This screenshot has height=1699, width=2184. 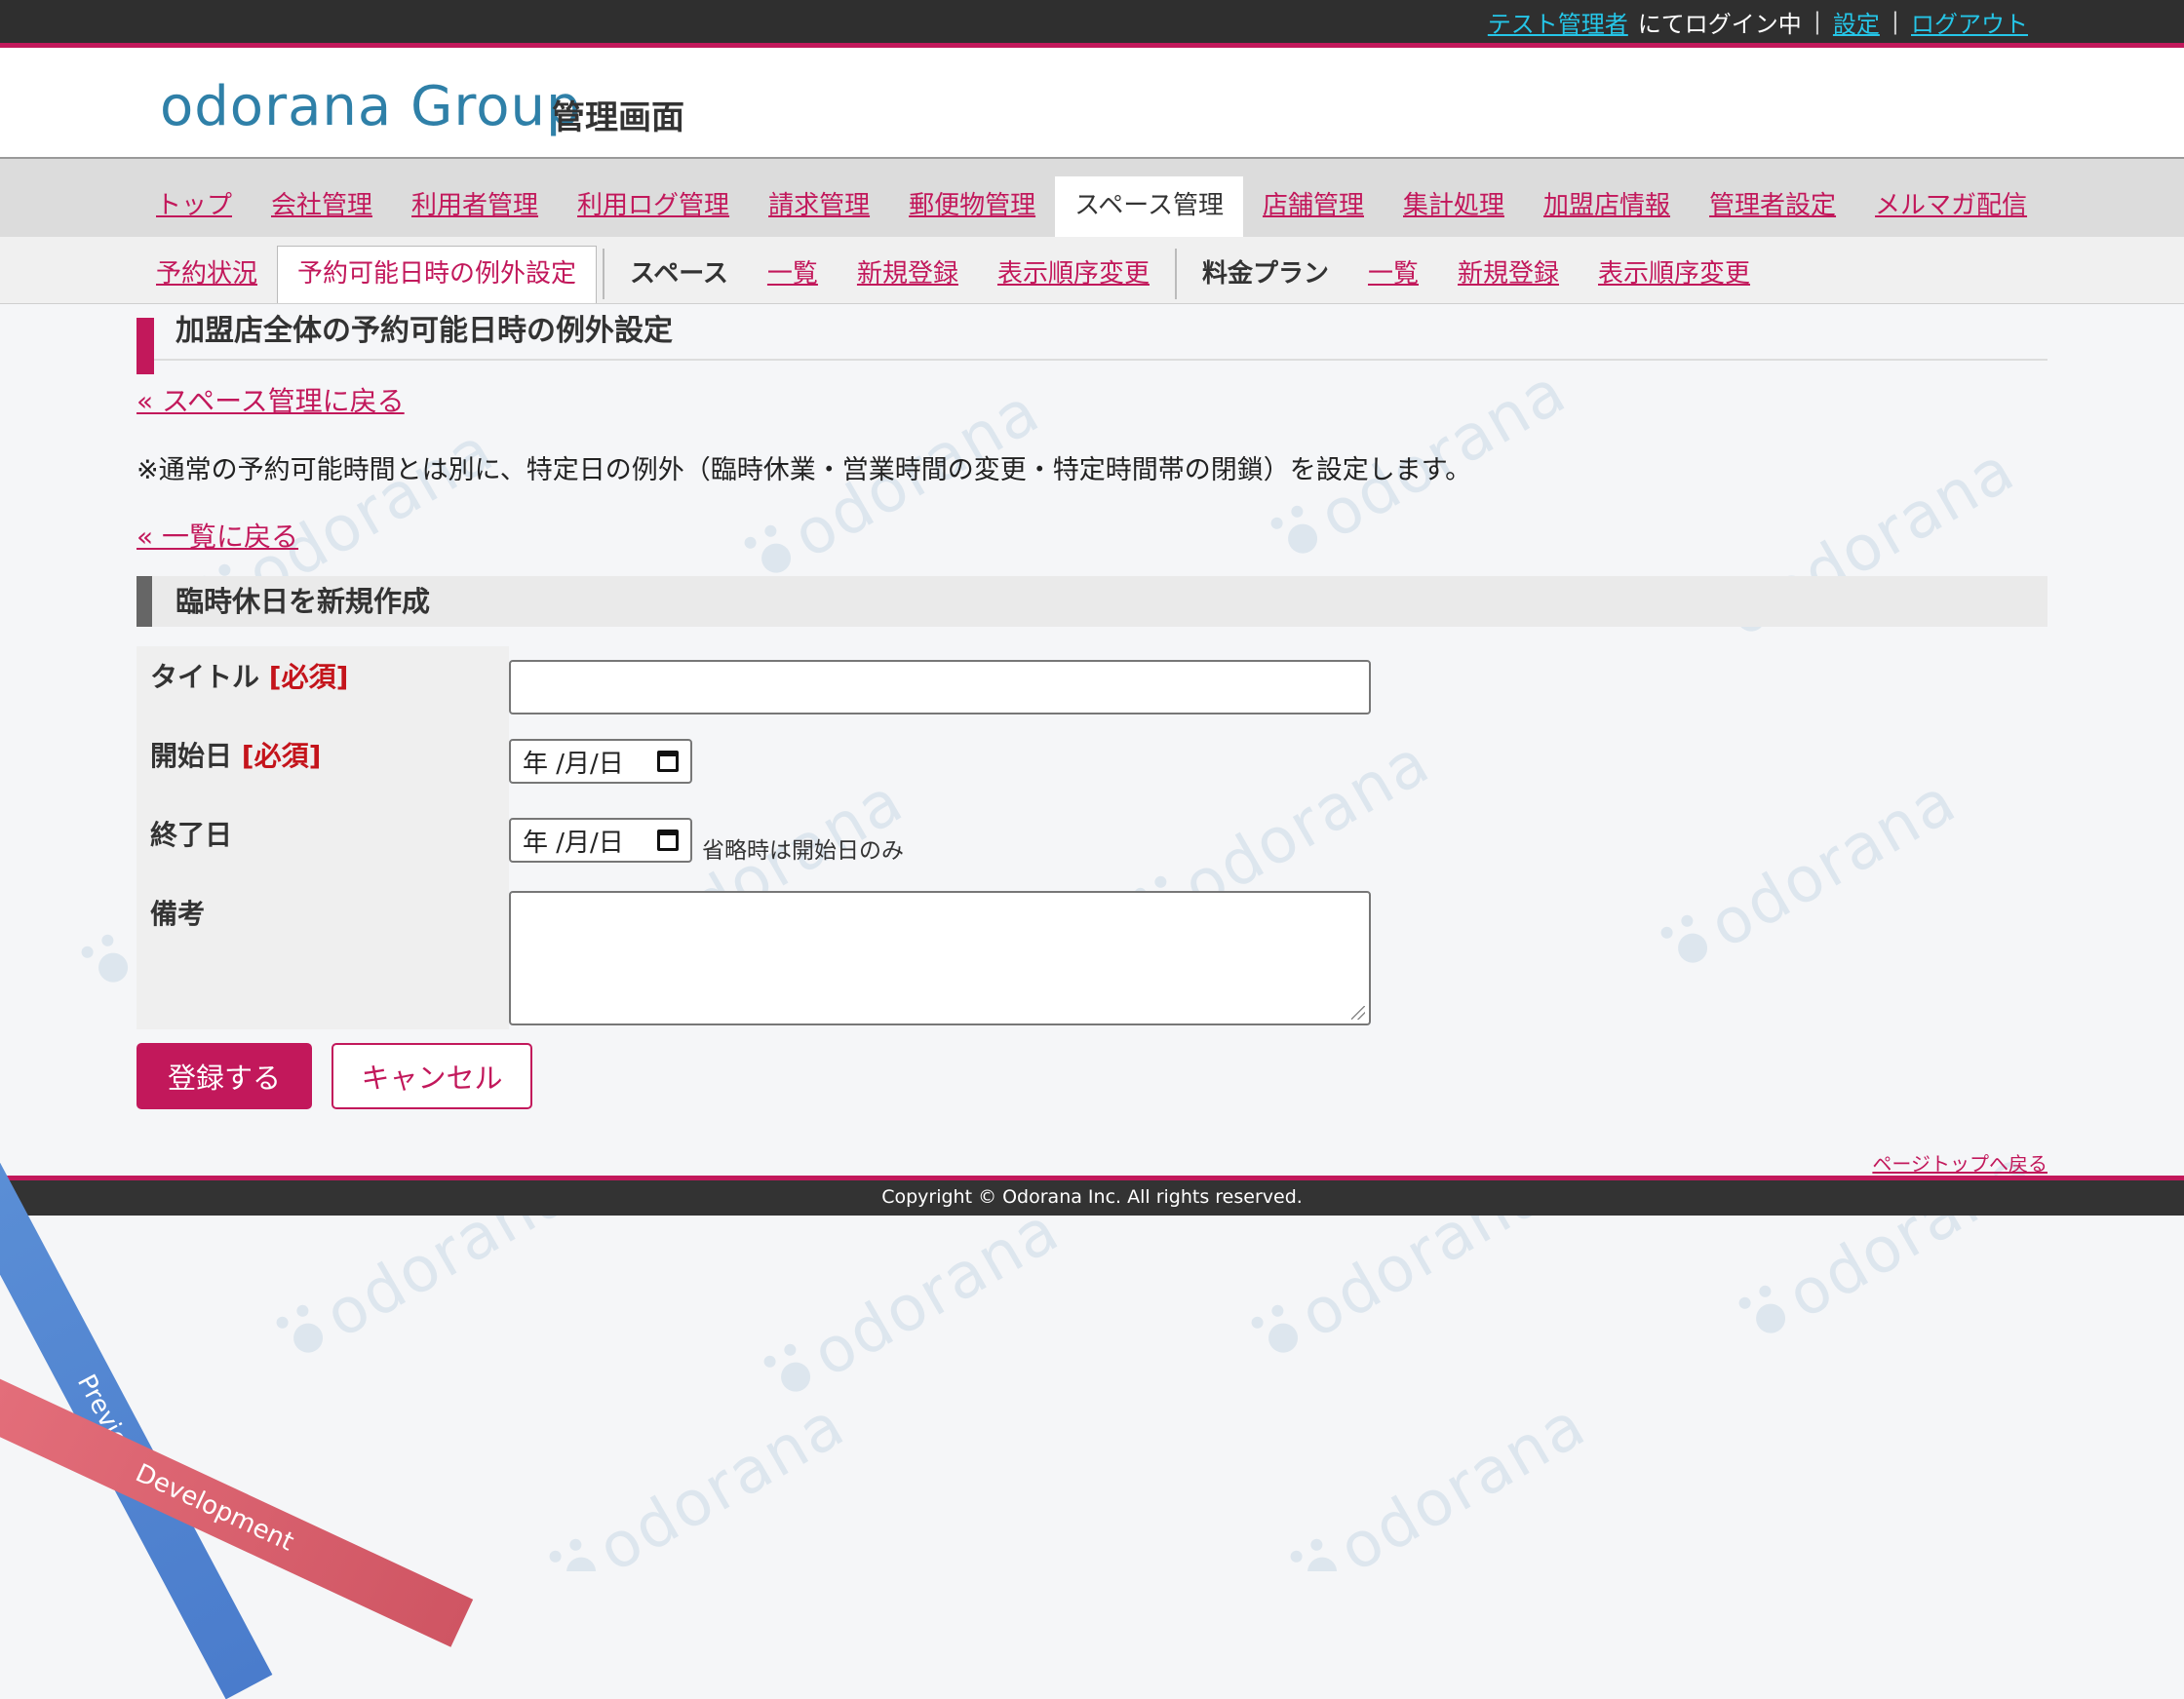 I want to click on end-date-label: 終了日, so click(x=191, y=835).